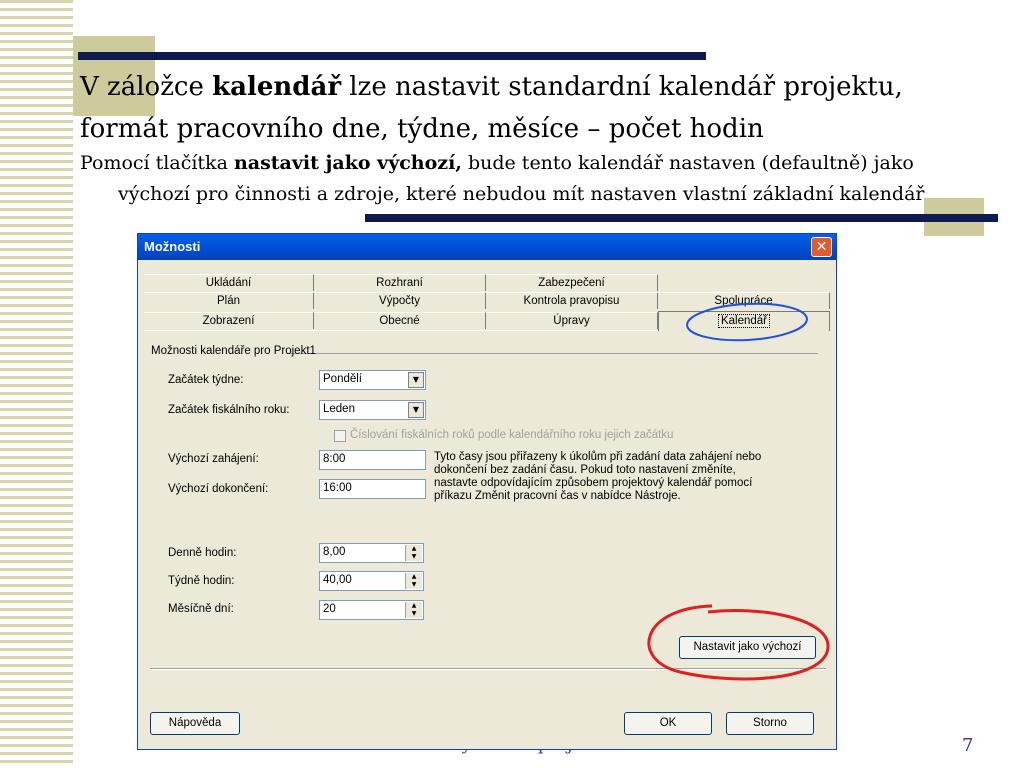 The image size is (1024, 768). Describe the element at coordinates (738, 642) in the screenshot. I see `annotation-red-ellipse` at that location.